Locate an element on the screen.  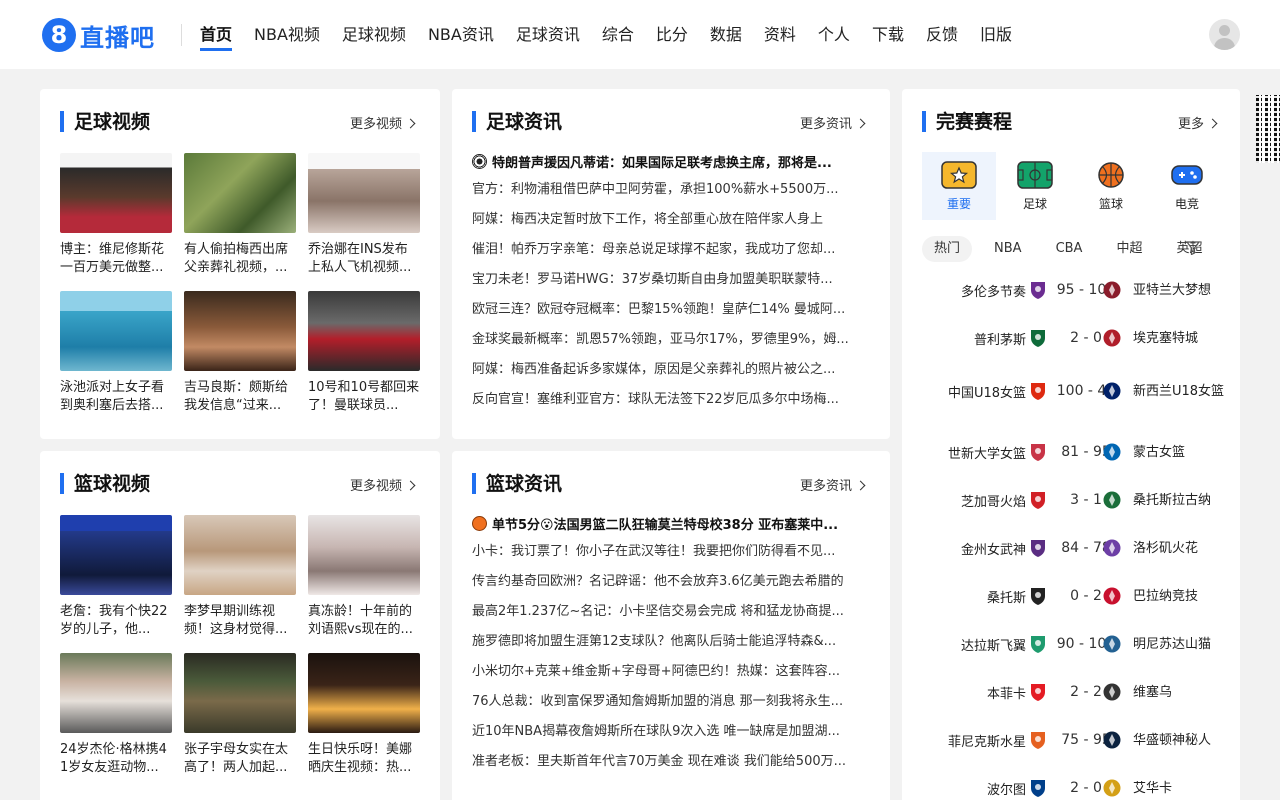
nav-item-9: 个人 is located at coordinates (834, 34).